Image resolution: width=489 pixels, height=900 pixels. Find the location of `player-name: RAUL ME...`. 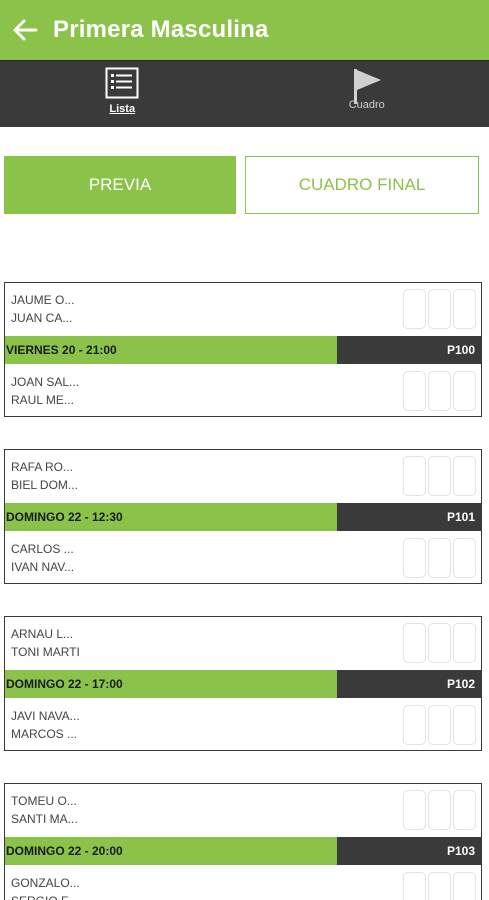

player-name: RAUL ME... is located at coordinates (42, 400).